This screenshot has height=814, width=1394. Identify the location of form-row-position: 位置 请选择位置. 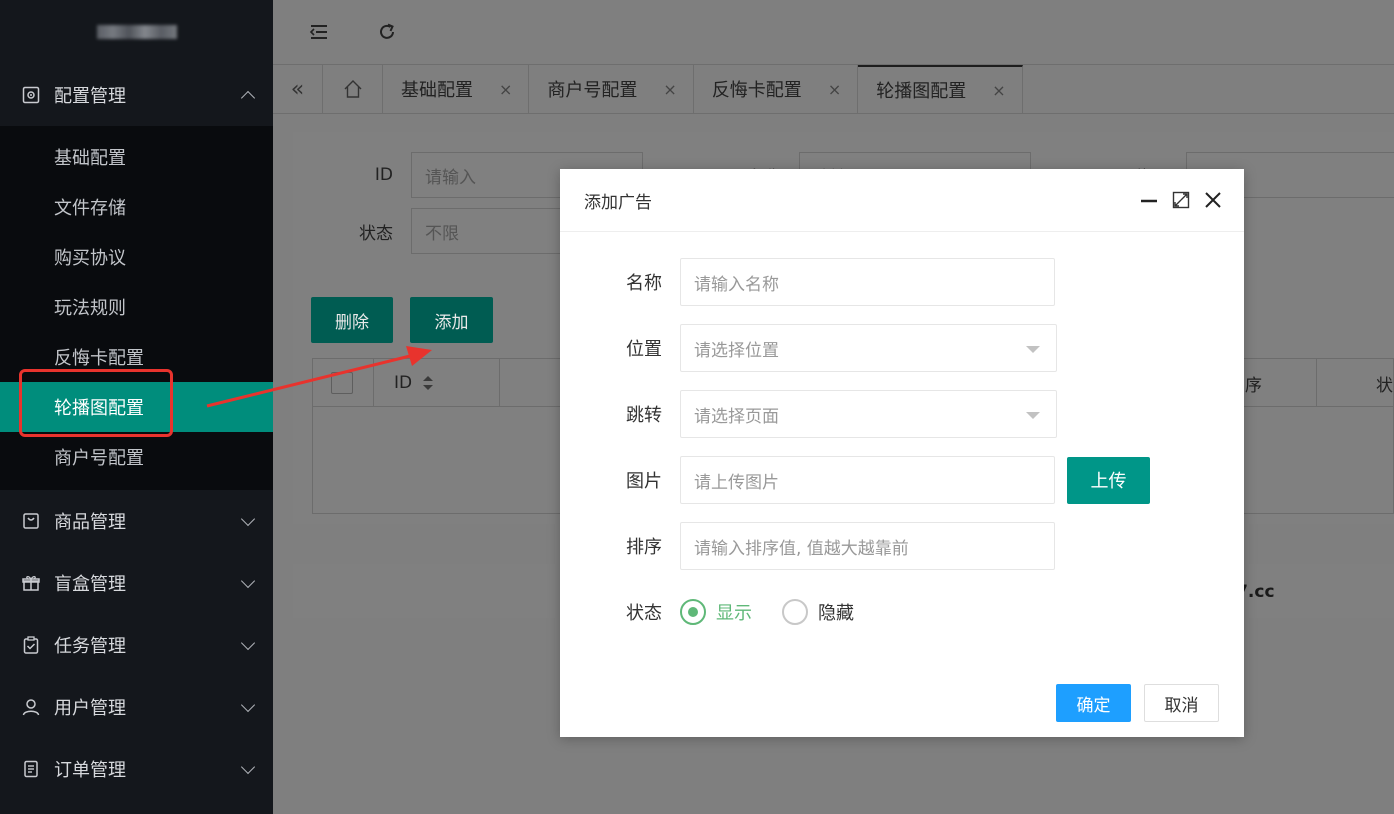
(808, 348).